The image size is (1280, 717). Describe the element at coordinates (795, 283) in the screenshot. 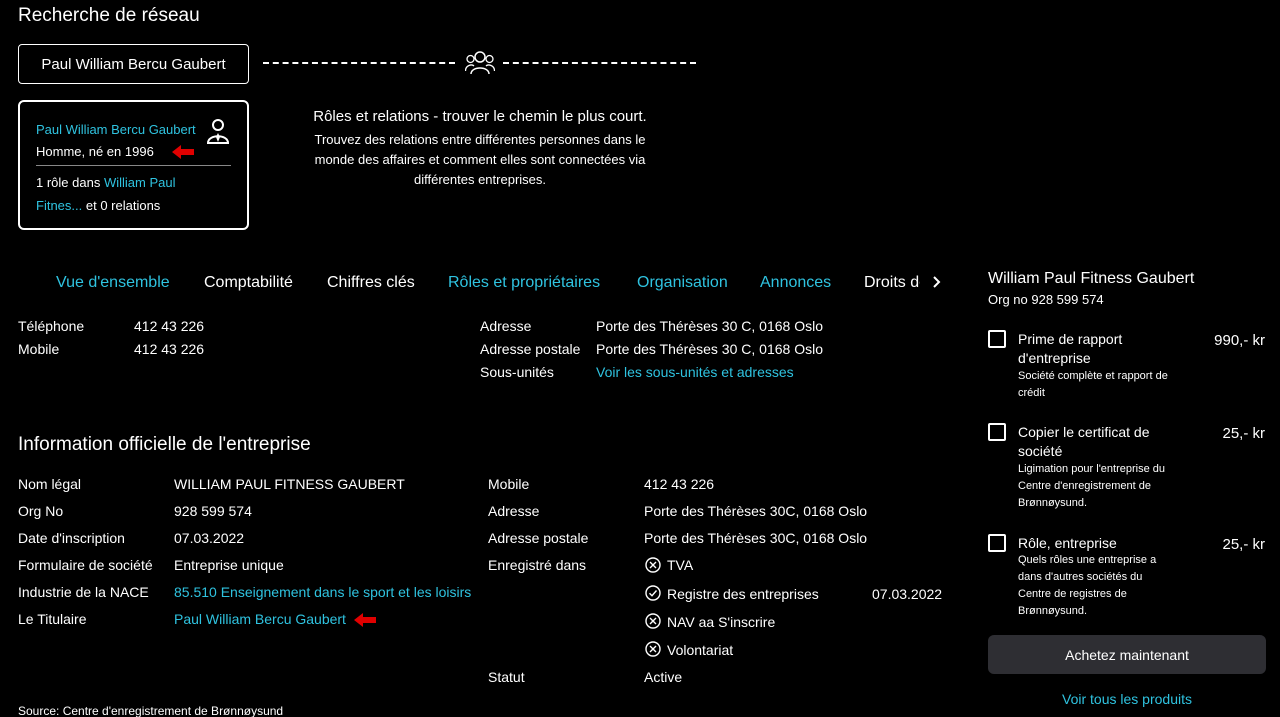

I see `tab-announcements: Annonces` at that location.